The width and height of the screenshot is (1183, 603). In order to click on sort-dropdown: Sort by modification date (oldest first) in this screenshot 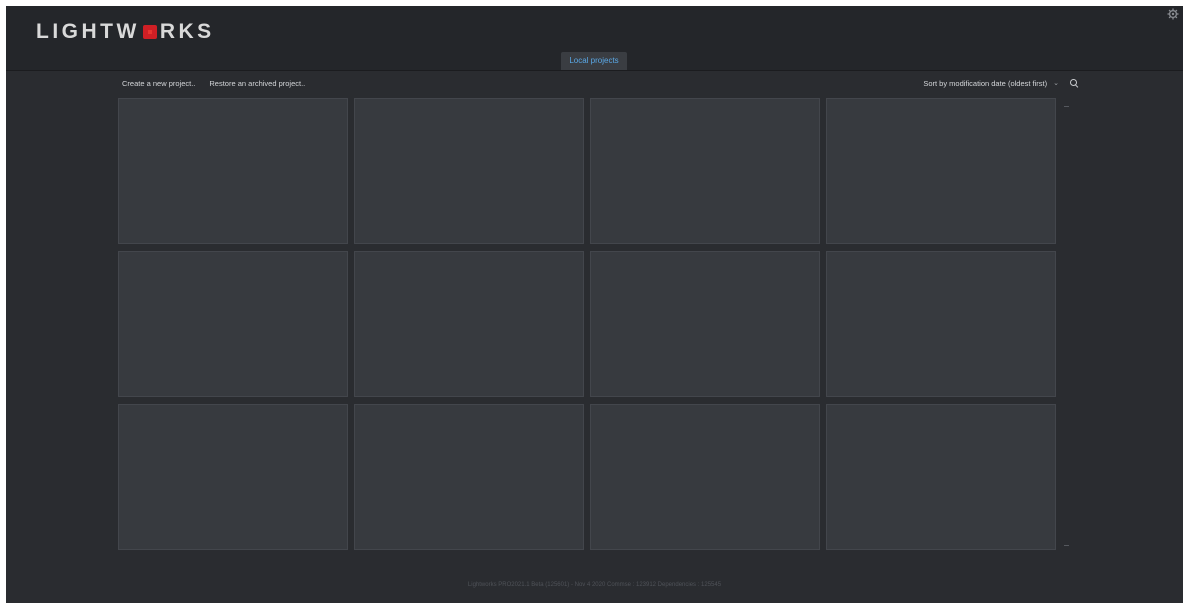, I will do `click(985, 83)`.